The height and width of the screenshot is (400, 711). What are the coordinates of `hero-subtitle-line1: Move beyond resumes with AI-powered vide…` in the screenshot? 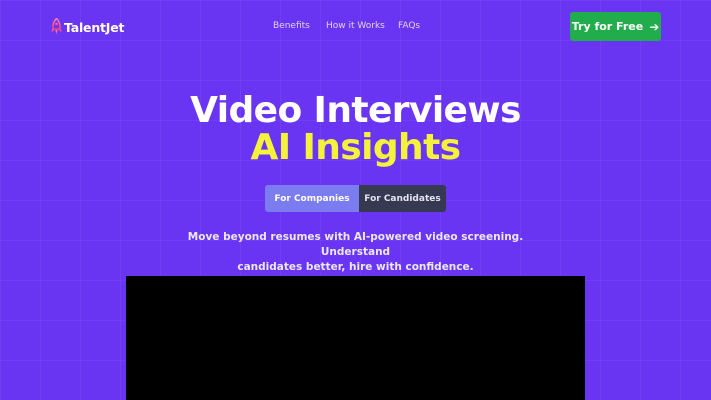 It's located at (355, 244).